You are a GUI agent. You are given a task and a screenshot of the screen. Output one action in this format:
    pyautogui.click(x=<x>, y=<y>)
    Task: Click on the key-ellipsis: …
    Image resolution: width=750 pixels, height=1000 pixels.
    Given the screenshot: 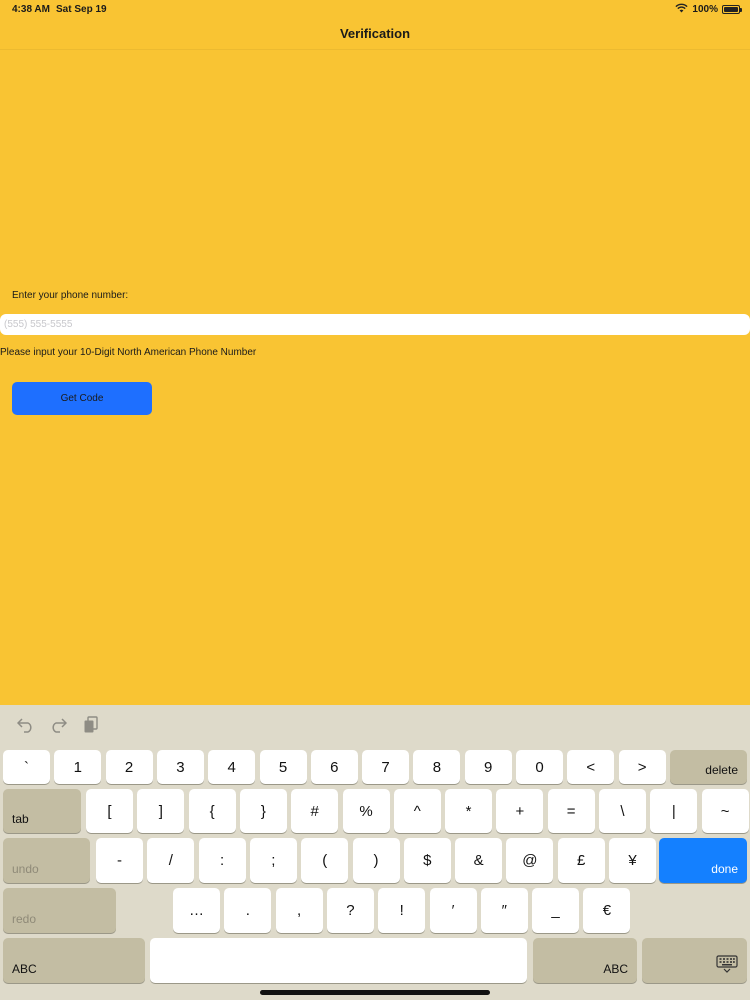 What is the action you would take?
    pyautogui.click(x=196, y=910)
    